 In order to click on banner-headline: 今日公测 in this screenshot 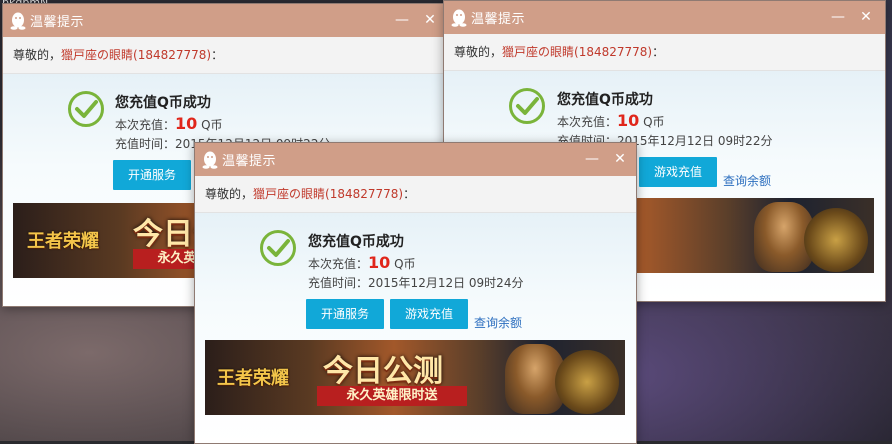, I will do `click(383, 371)`.